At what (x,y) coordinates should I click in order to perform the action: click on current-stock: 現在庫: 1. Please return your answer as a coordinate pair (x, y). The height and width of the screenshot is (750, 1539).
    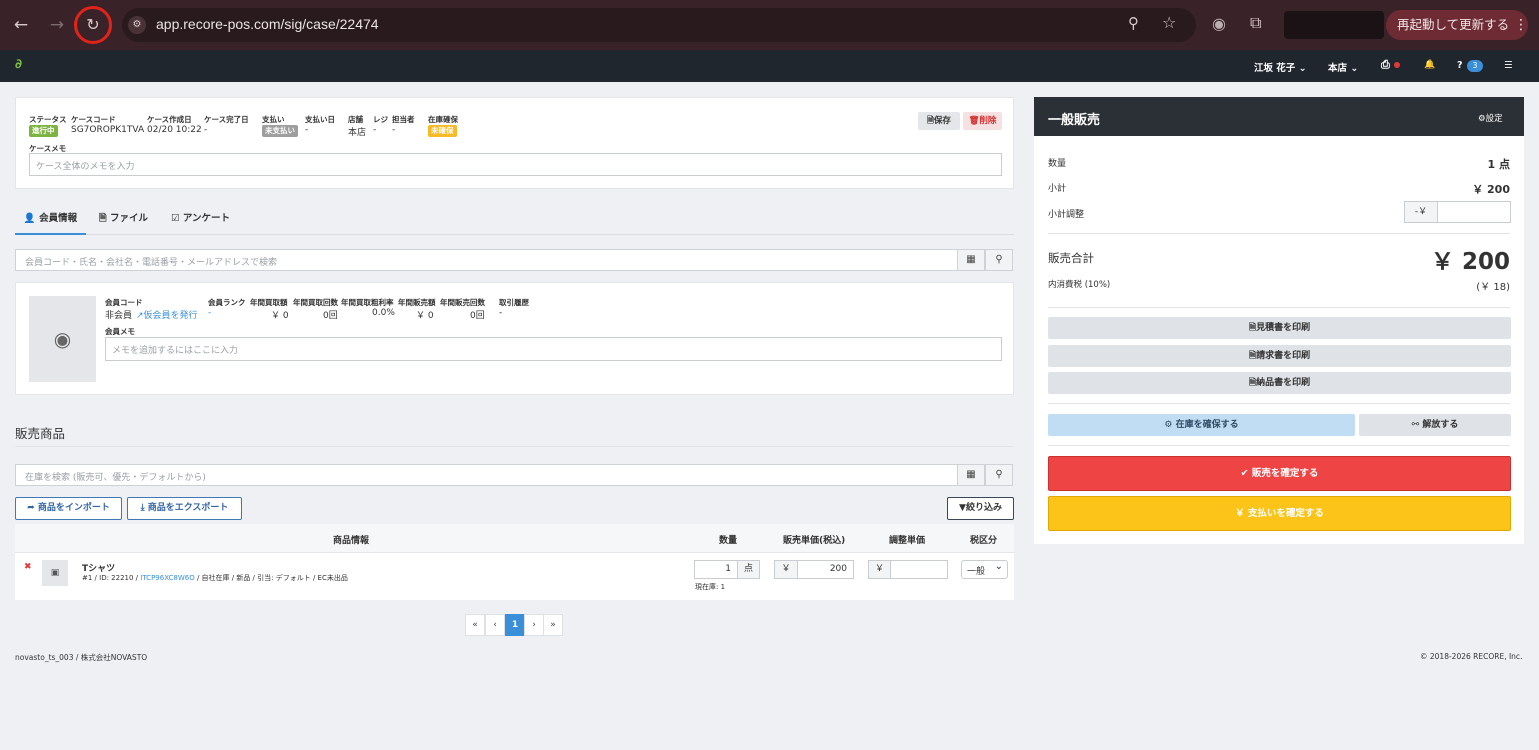
    Looking at the image, I should click on (710, 587).